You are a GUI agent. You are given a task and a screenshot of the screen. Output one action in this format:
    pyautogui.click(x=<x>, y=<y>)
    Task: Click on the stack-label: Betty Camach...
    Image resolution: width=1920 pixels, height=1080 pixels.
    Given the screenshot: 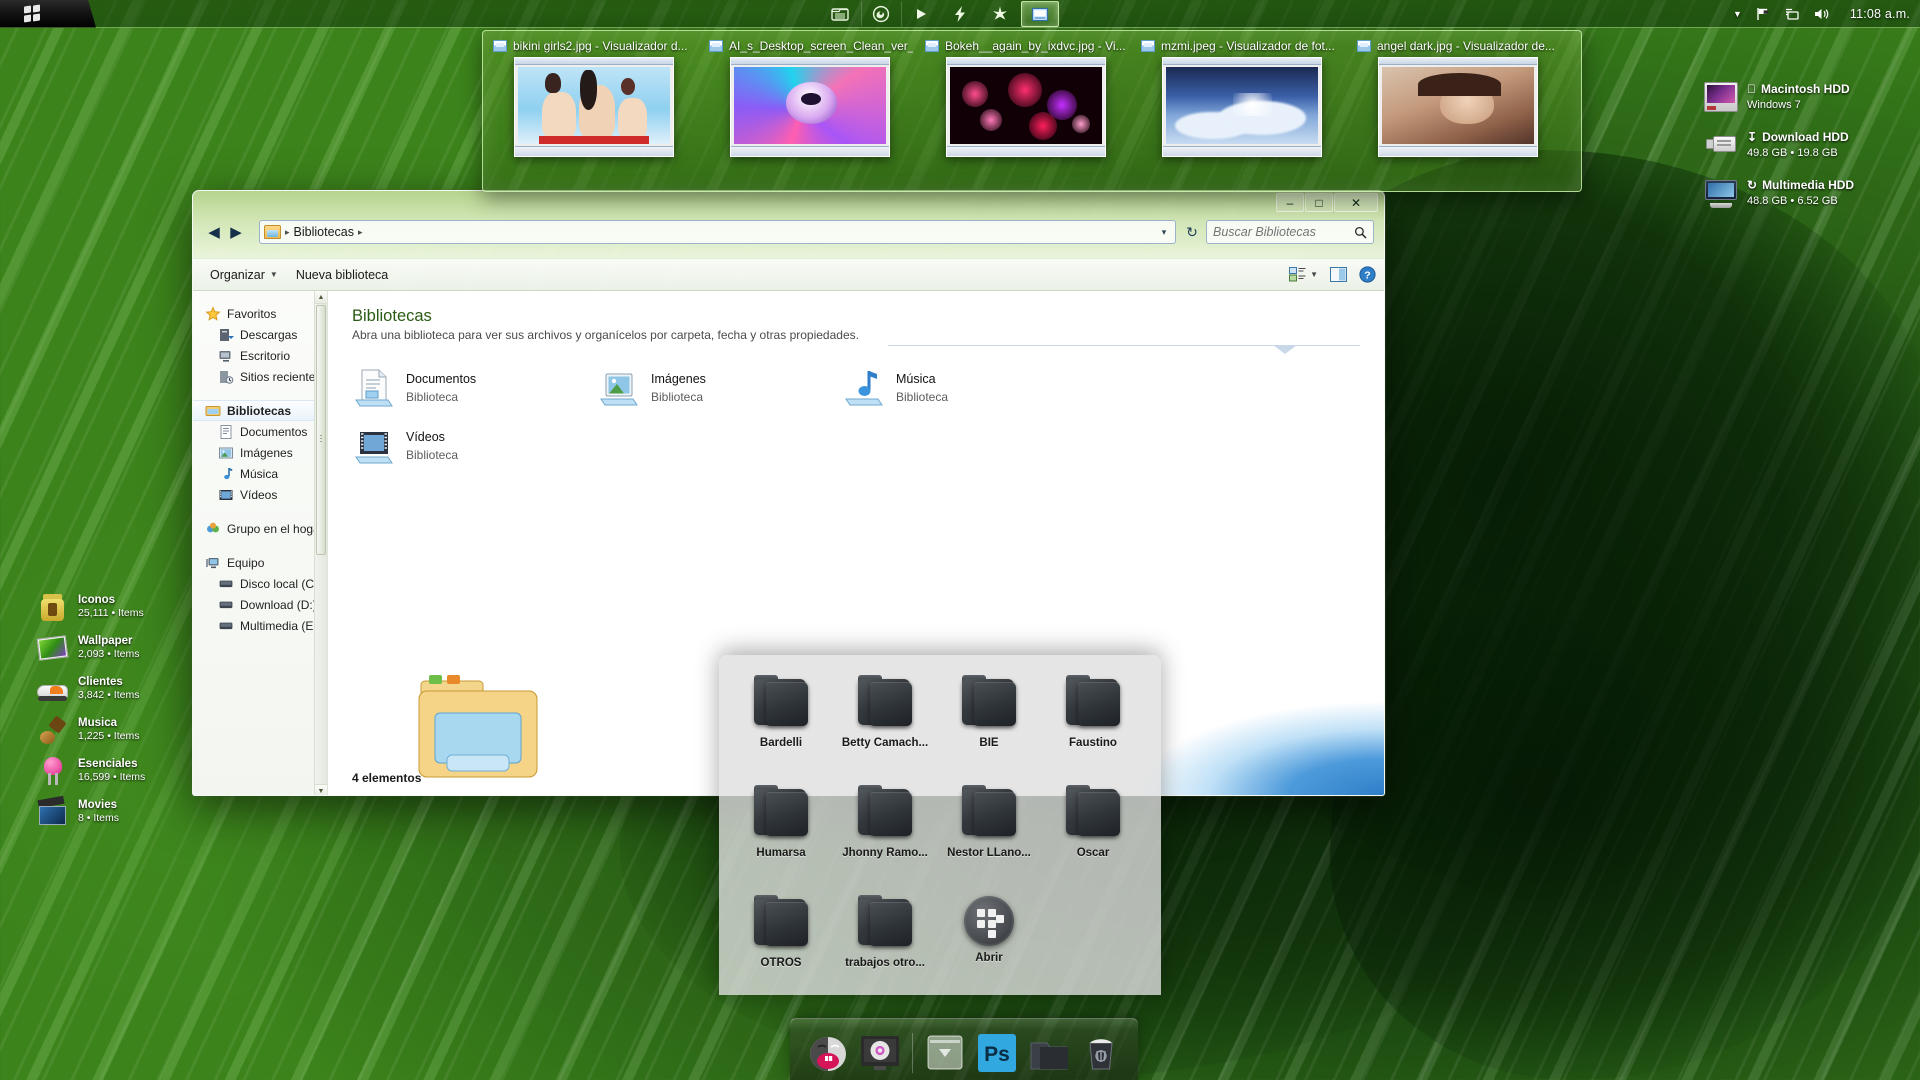 What is the action you would take?
    pyautogui.click(x=885, y=743)
    